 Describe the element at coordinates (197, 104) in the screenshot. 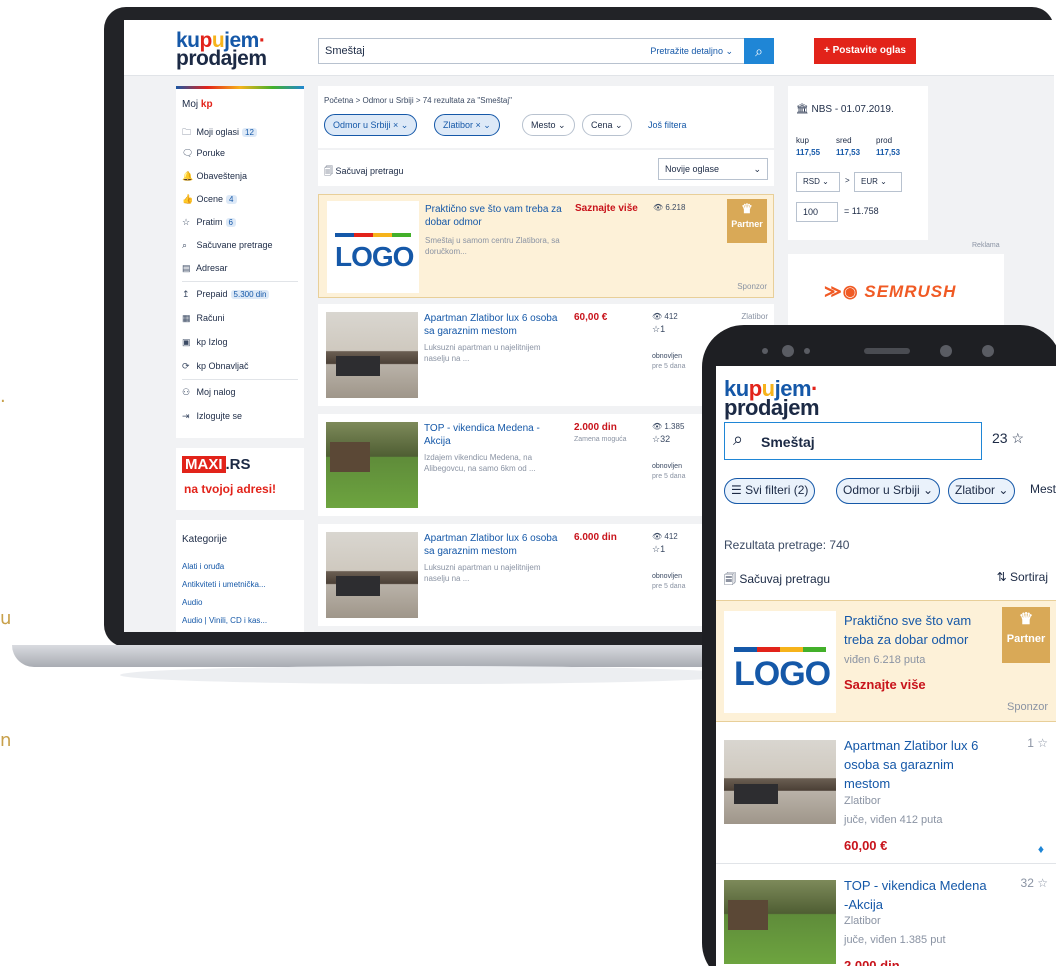

I see `sidebar-title: Moj kp` at that location.